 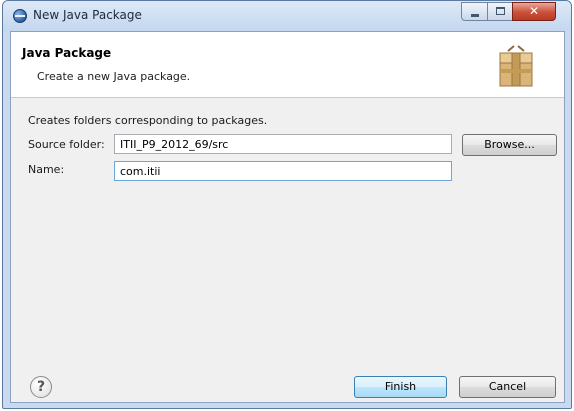 I want to click on close-icon: ✕, so click(x=534, y=11).